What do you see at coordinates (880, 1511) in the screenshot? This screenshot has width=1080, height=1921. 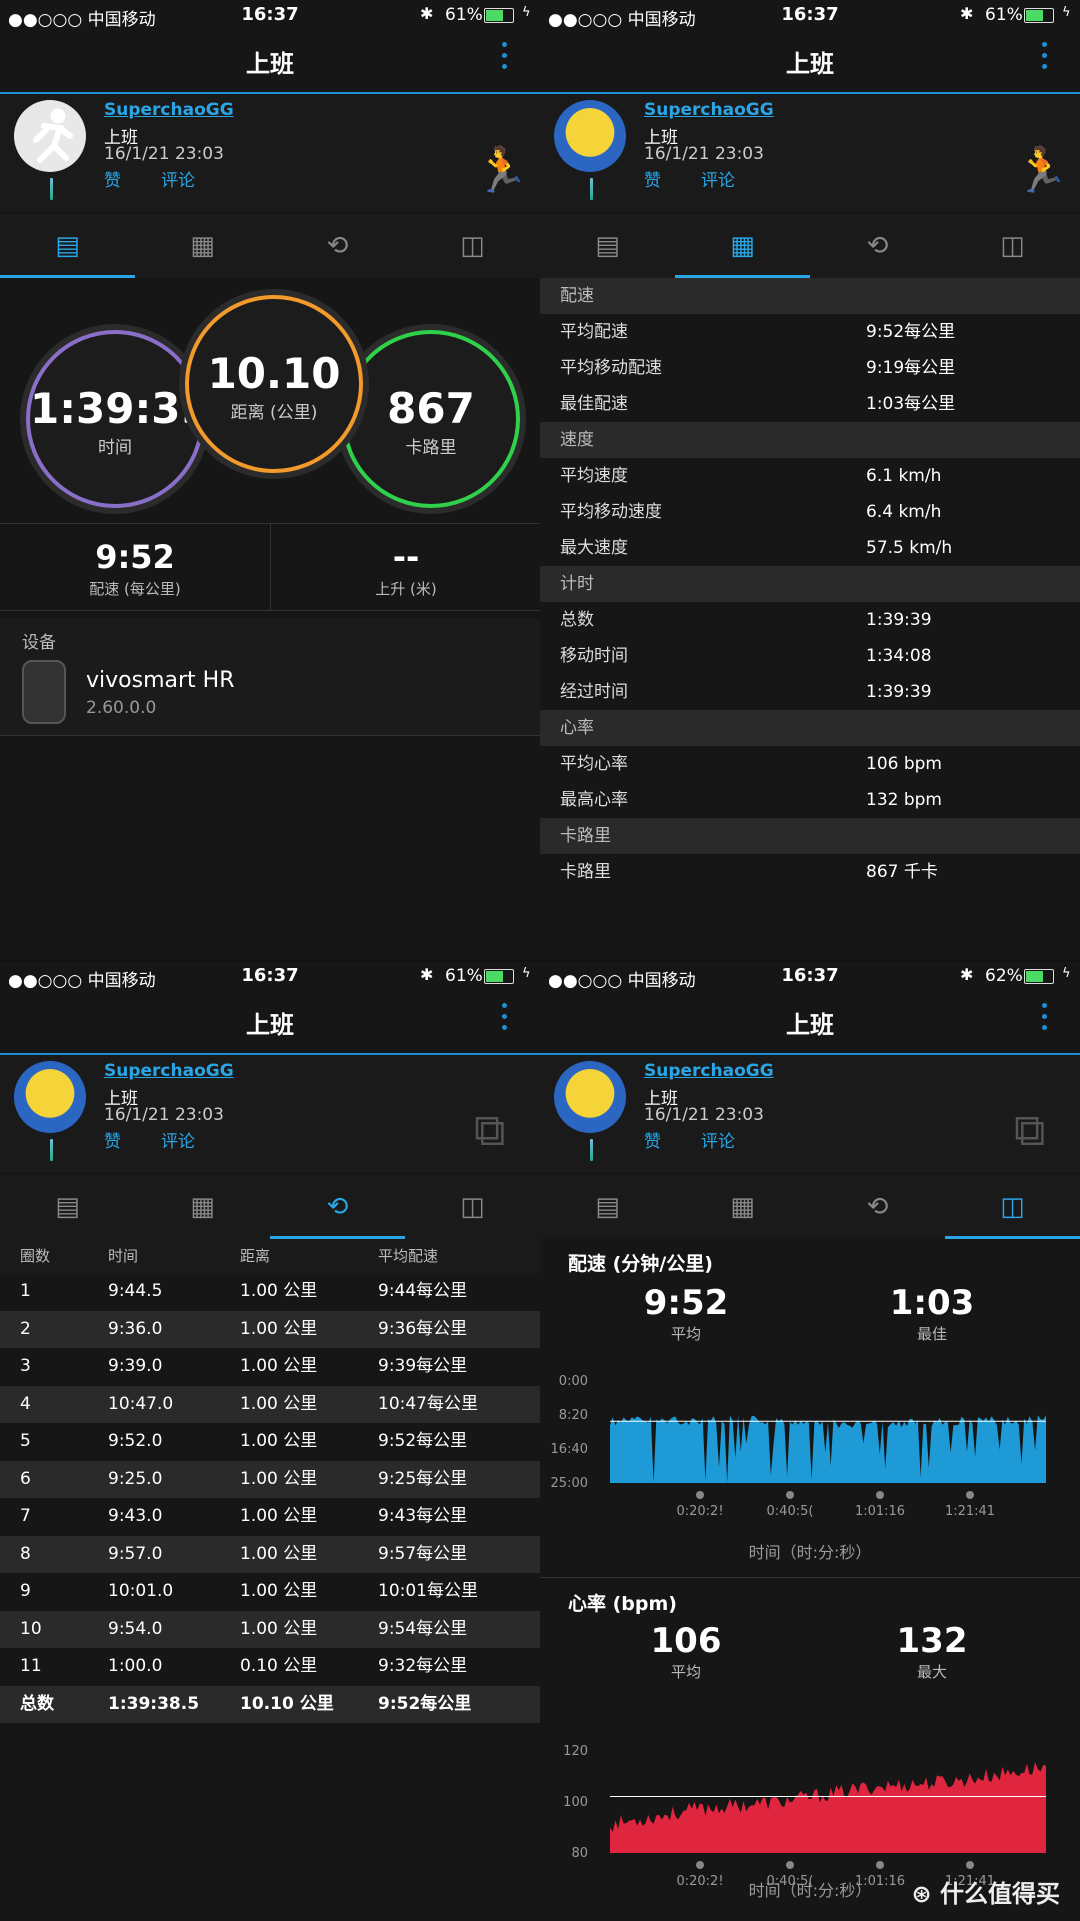 I see `x-tick-label: 1:01:16` at bounding box center [880, 1511].